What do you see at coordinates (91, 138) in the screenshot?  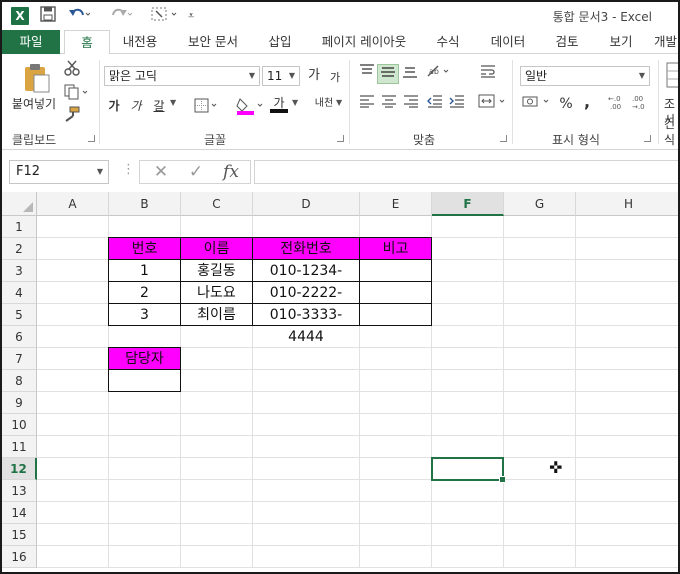 I see `clipboard-launcher-icon` at bounding box center [91, 138].